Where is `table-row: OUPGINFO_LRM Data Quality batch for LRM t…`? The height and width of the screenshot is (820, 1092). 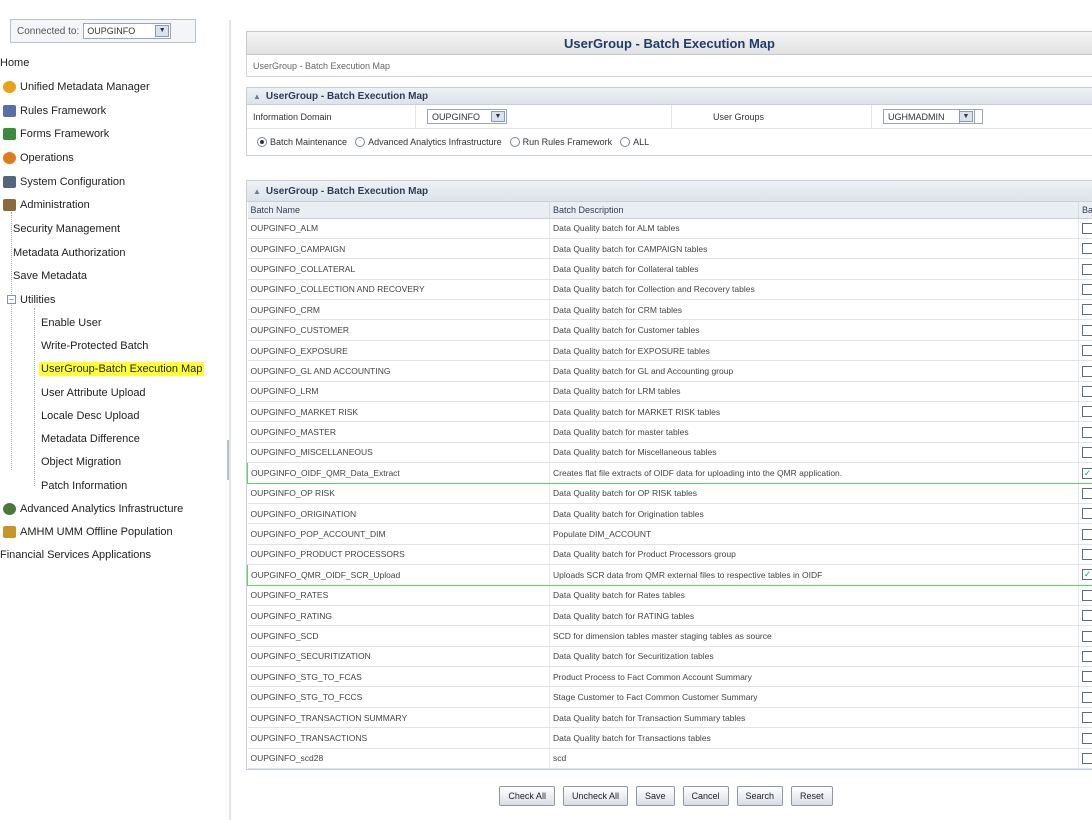 table-row: OUPGINFO_LRM Data Quality batch for LRM t… is located at coordinates (669, 392).